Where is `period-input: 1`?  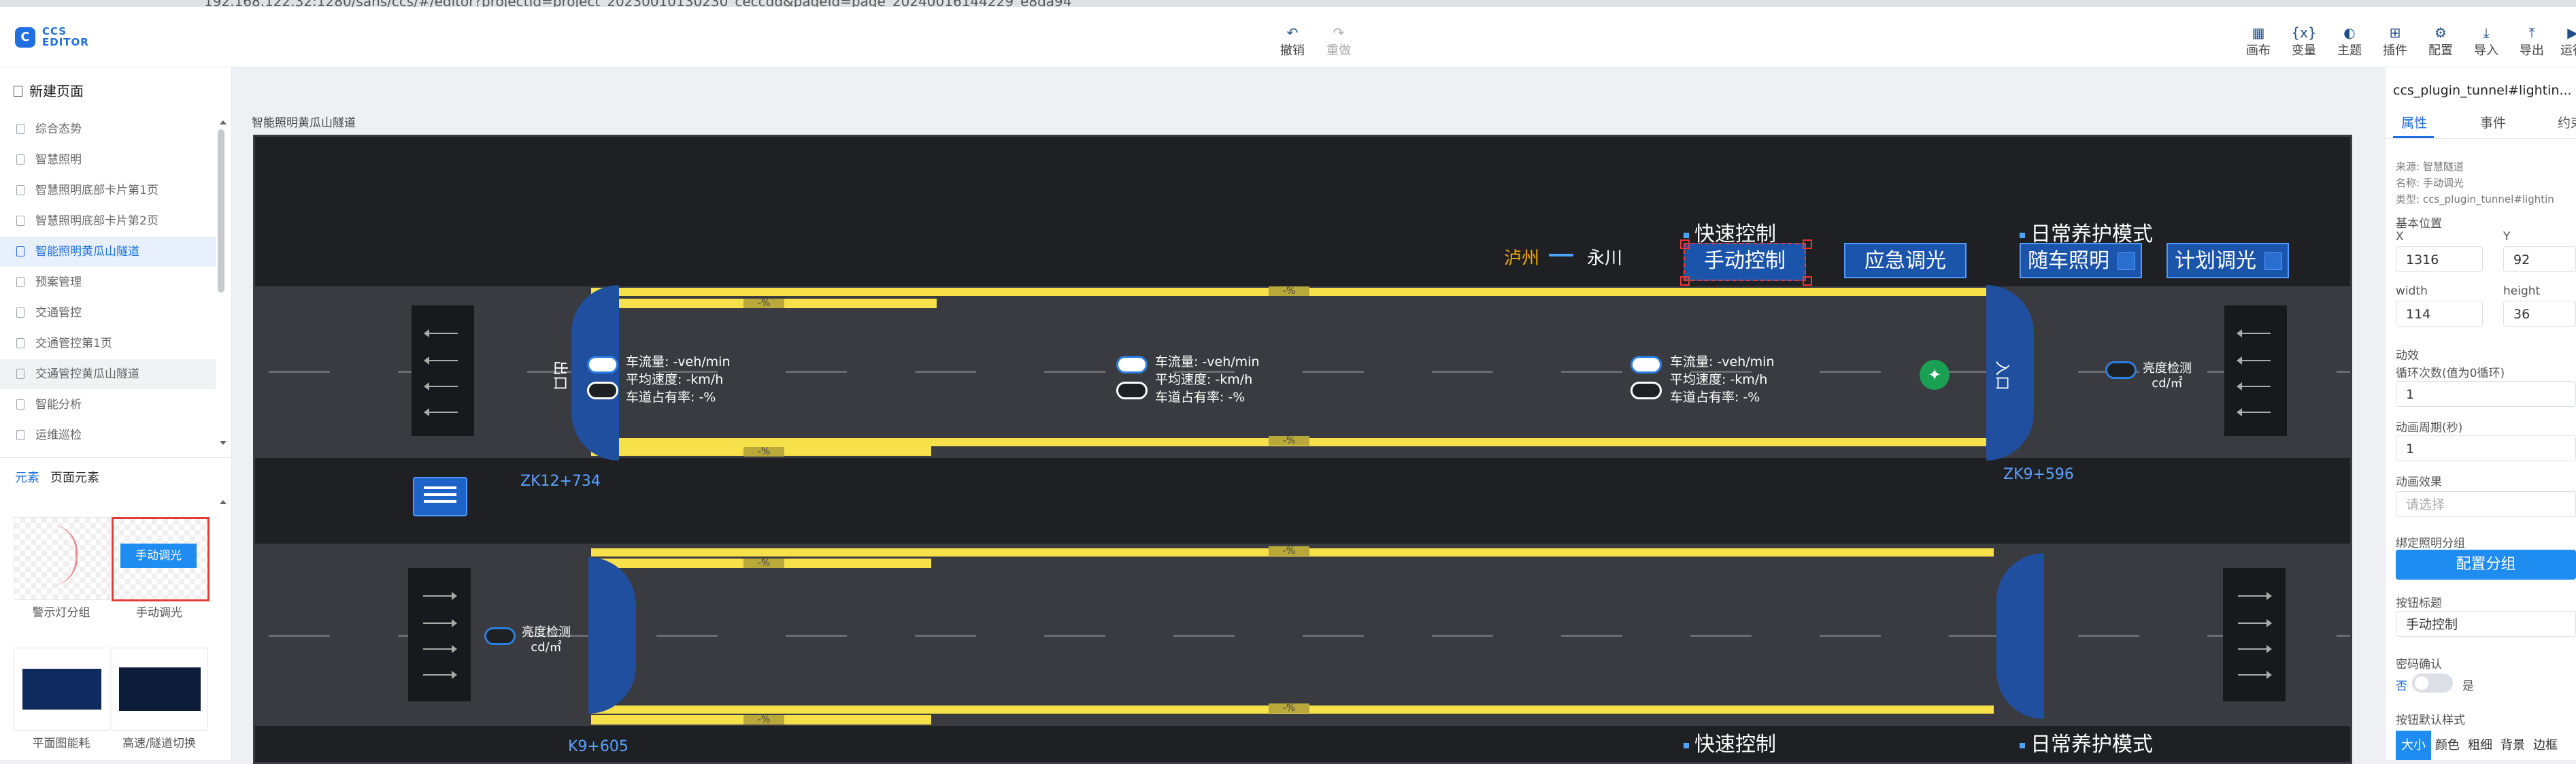 period-input: 1 is located at coordinates (2486, 448).